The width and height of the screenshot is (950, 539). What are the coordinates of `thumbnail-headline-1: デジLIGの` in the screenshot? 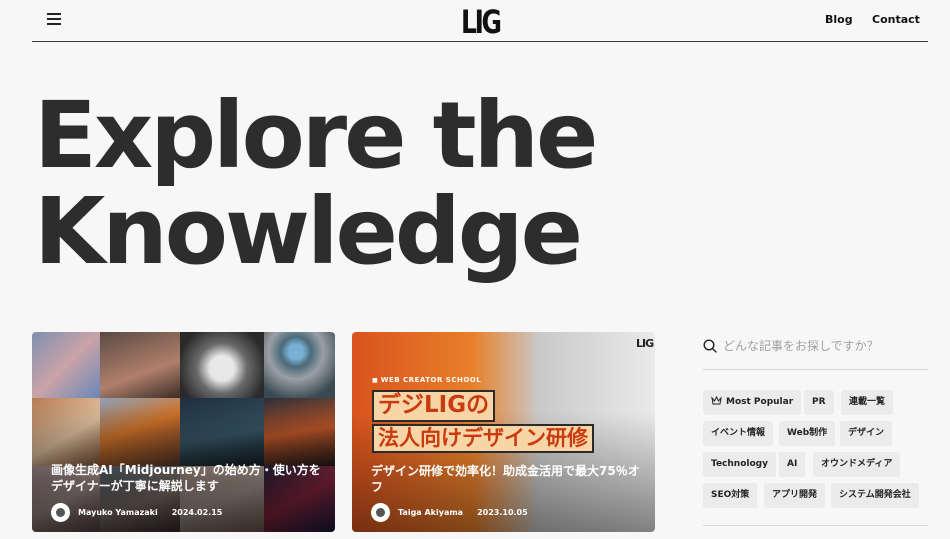 It's located at (434, 406).